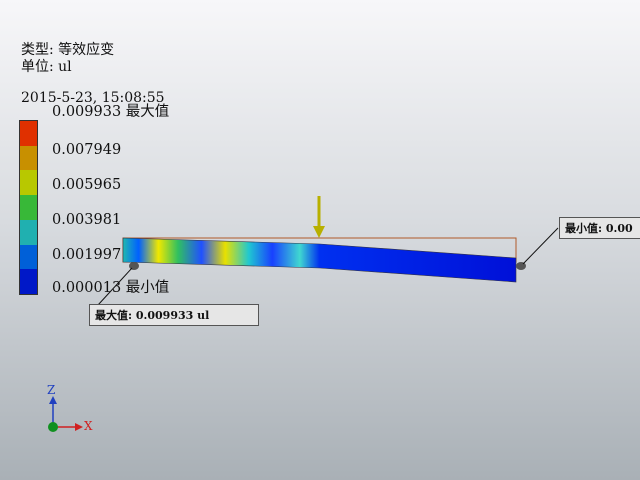  I want to click on max-leader-line, so click(115, 286).